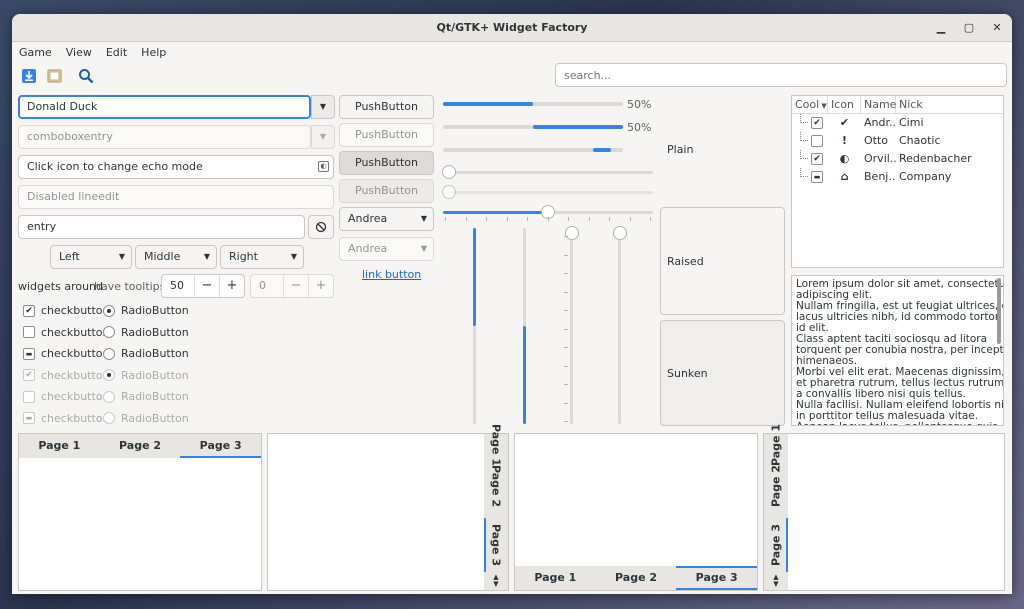 This screenshot has width=1024, height=609. I want to click on comboboxentry-field: comboboxentry, so click(164, 137).